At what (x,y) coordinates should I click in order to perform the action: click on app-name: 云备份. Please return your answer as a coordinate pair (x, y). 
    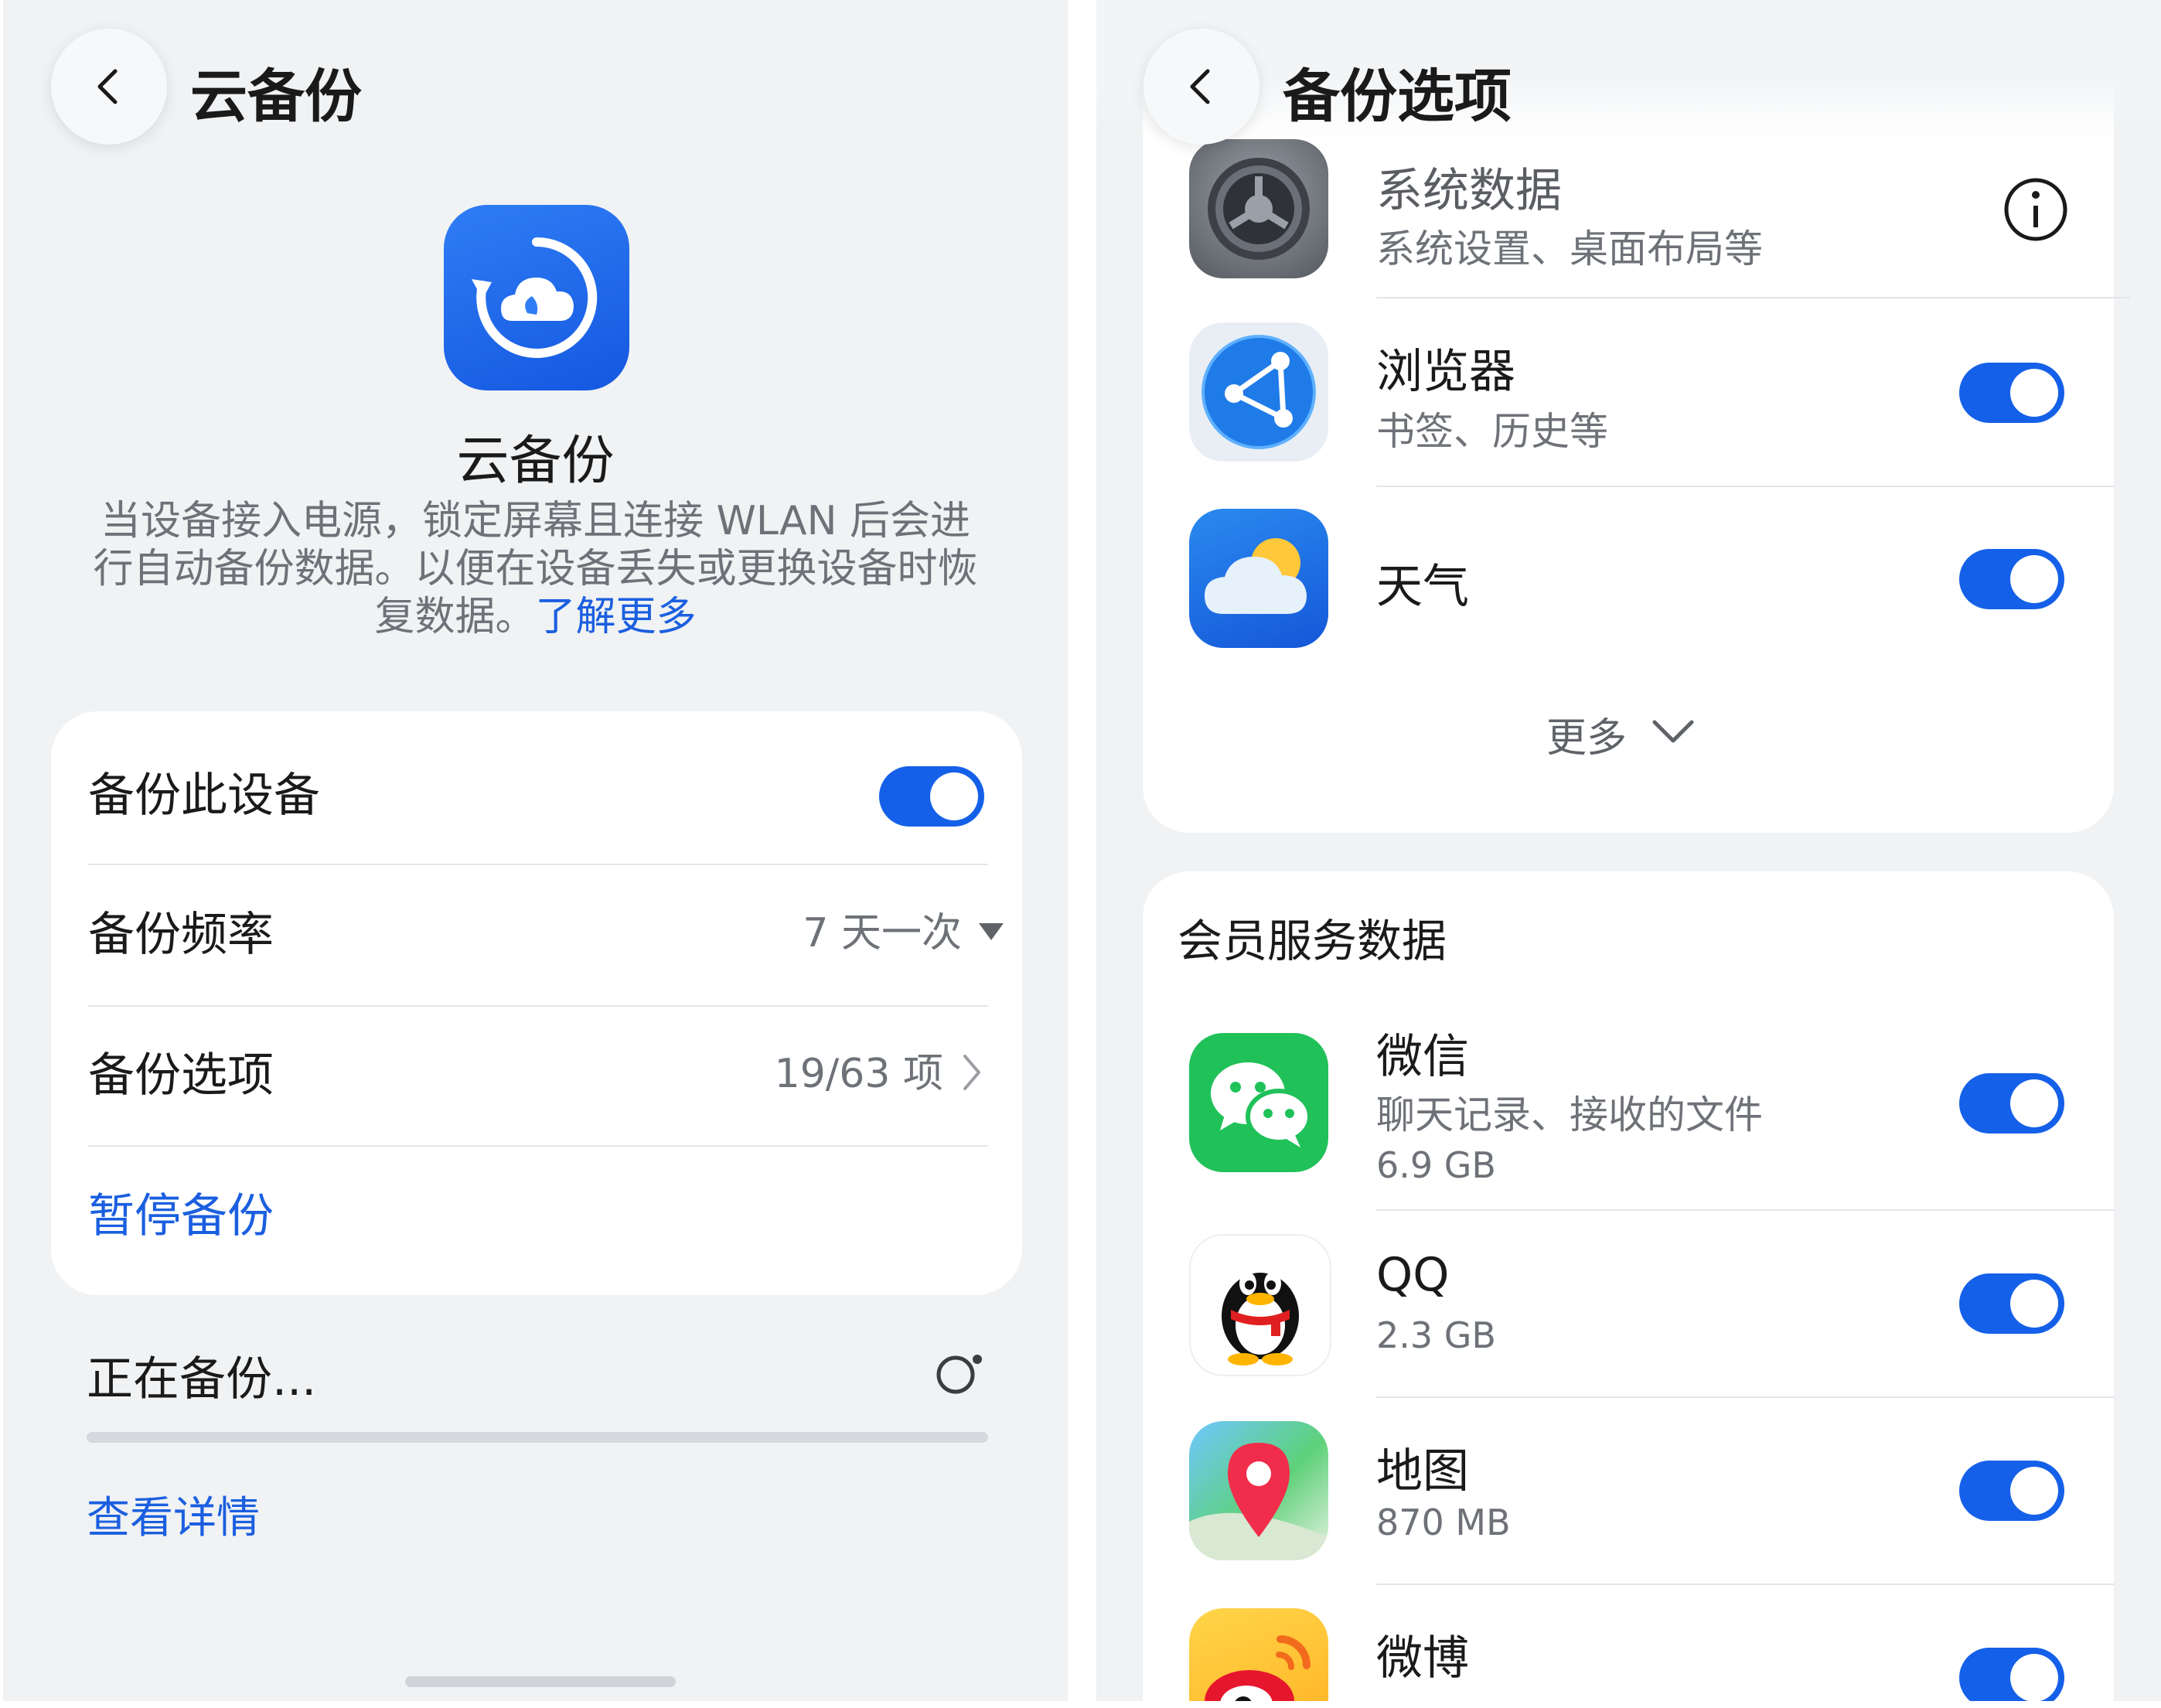
    Looking at the image, I should click on (535, 461).